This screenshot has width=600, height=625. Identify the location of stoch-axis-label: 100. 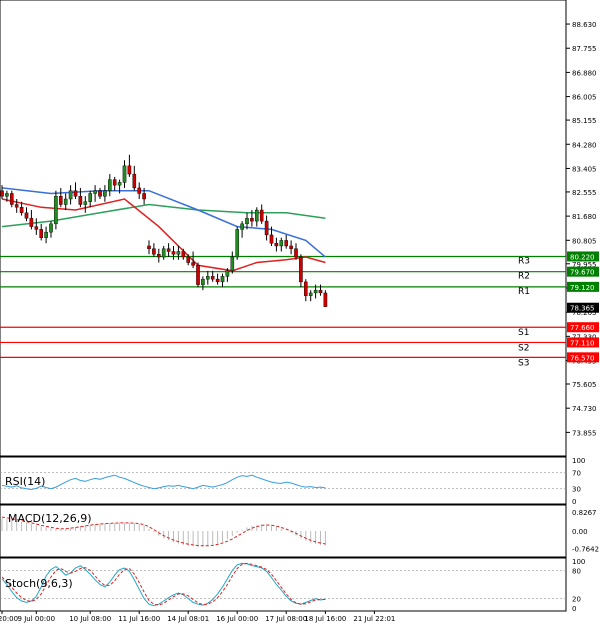
(578, 562).